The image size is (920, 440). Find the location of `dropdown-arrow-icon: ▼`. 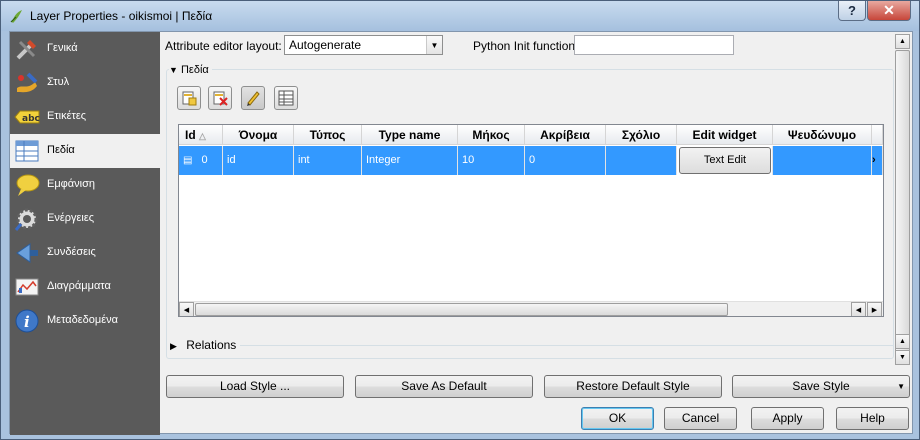

dropdown-arrow-icon: ▼ is located at coordinates (901, 386).